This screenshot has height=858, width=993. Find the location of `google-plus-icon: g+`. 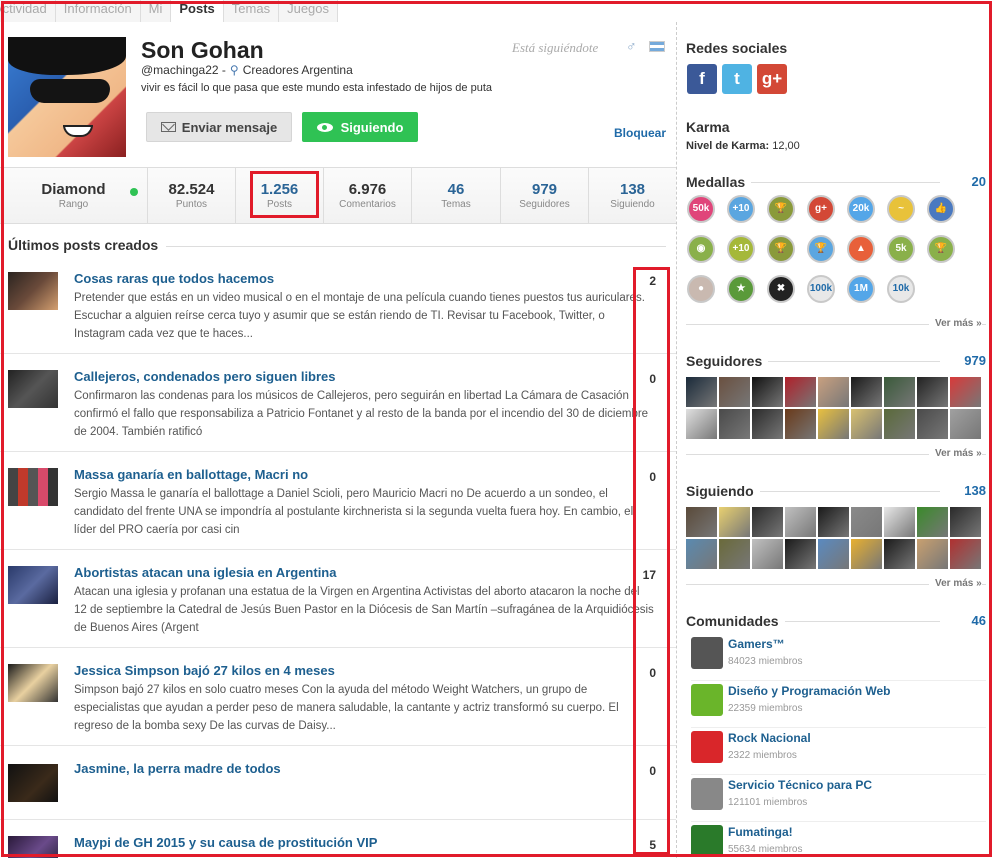

google-plus-icon: g+ is located at coordinates (772, 79).